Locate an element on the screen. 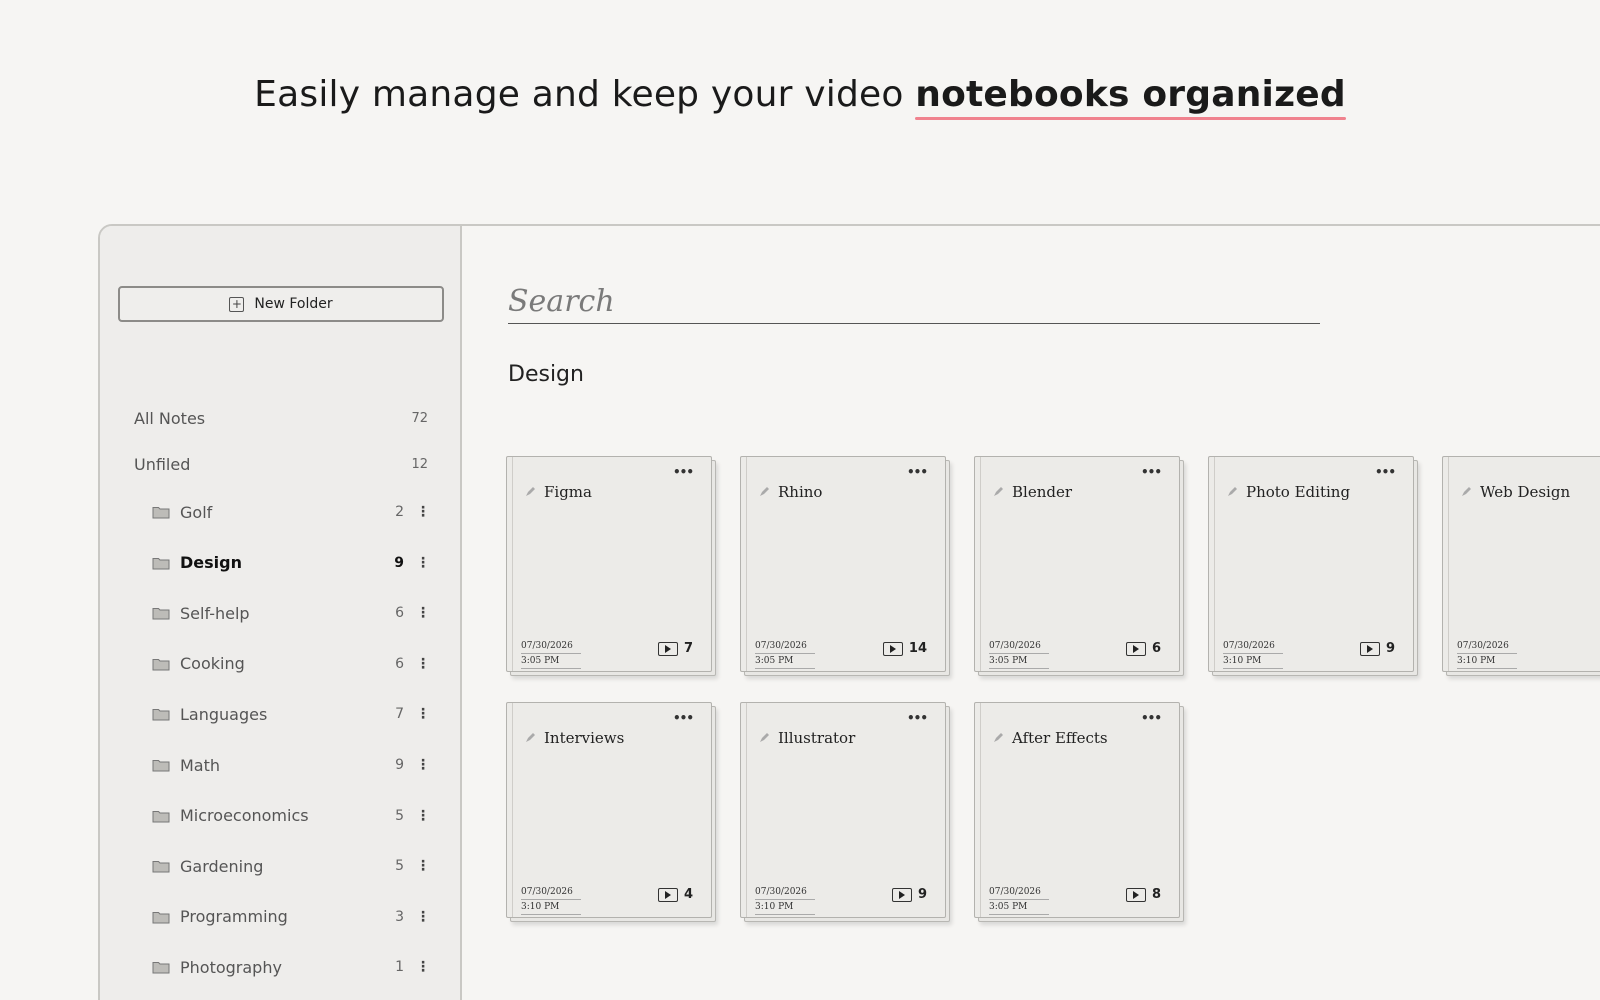  video-count: 9 is located at coordinates (909, 894).